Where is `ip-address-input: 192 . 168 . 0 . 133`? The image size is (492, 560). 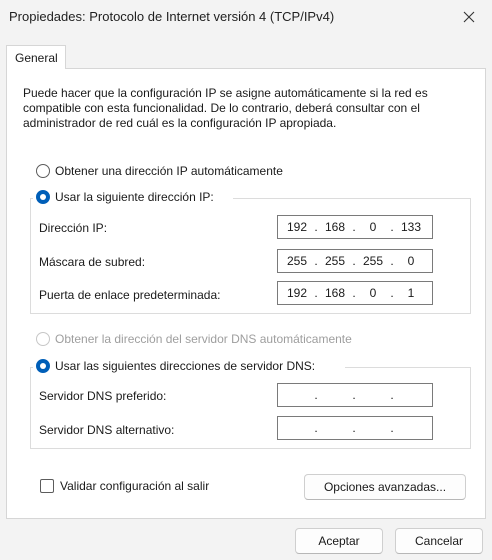 ip-address-input: 192 . 168 . 0 . 133 is located at coordinates (355, 227).